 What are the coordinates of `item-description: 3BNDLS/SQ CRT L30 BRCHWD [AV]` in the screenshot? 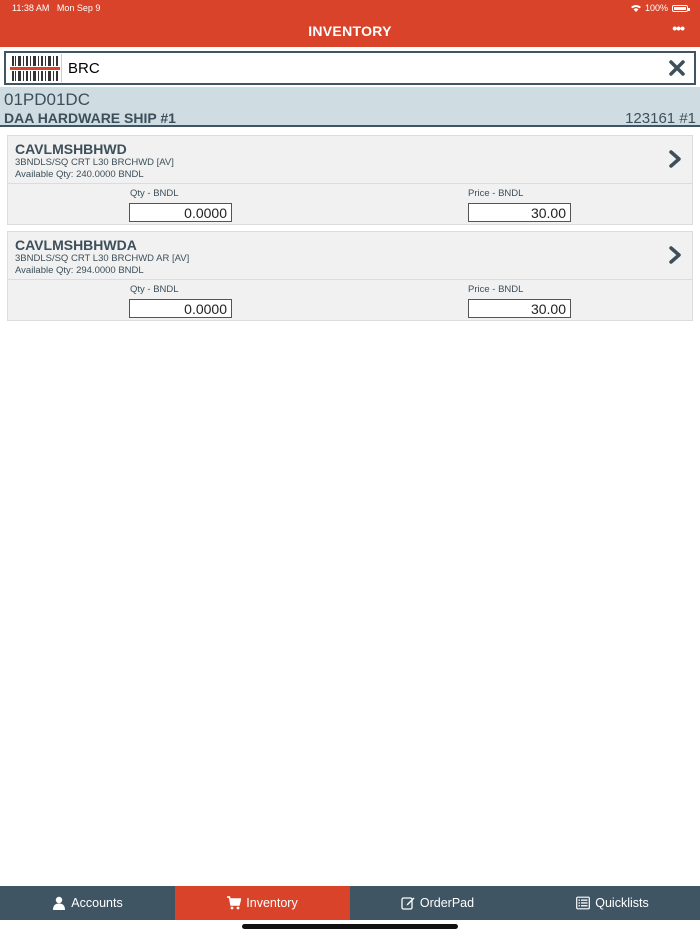 It's located at (94, 162).